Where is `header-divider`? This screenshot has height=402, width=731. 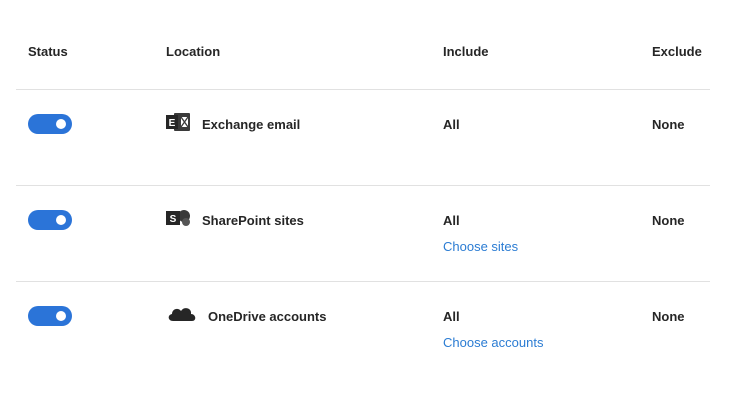
header-divider is located at coordinates (363, 89).